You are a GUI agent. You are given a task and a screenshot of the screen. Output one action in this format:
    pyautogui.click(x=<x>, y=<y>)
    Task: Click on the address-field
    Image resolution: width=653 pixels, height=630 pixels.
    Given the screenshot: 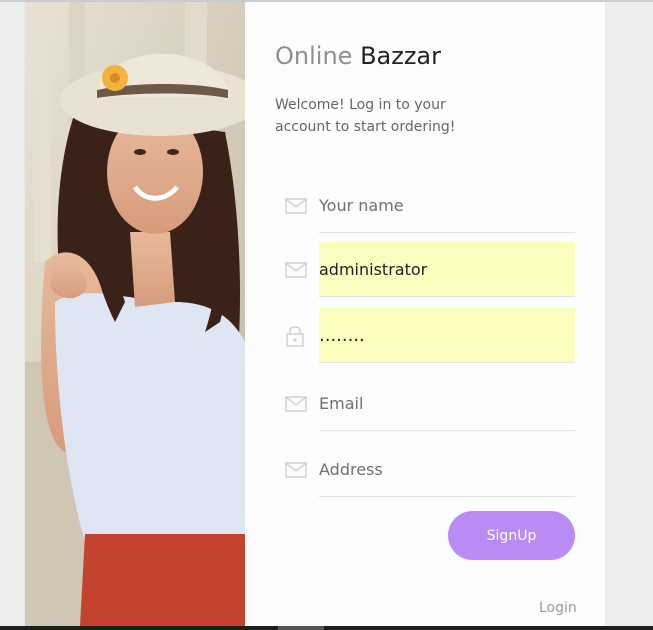 What is the action you would take?
    pyautogui.click(x=430, y=470)
    